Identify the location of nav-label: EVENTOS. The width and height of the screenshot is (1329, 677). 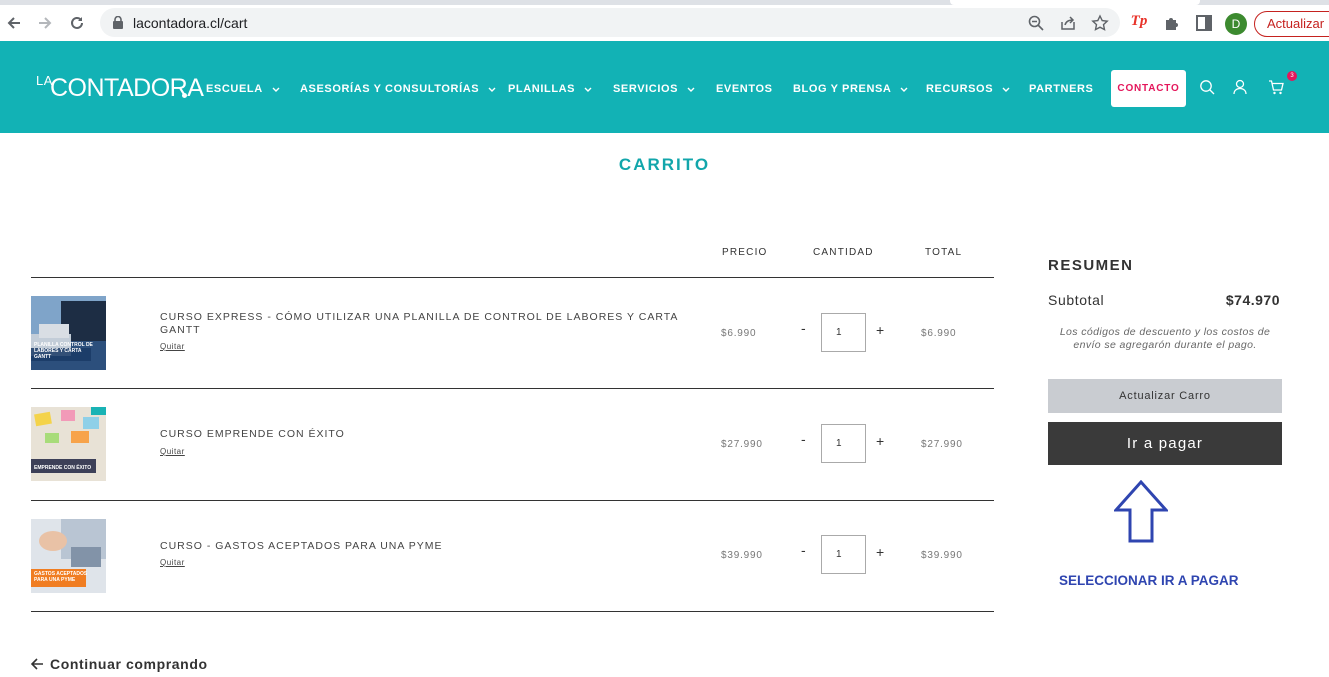
(744, 89).